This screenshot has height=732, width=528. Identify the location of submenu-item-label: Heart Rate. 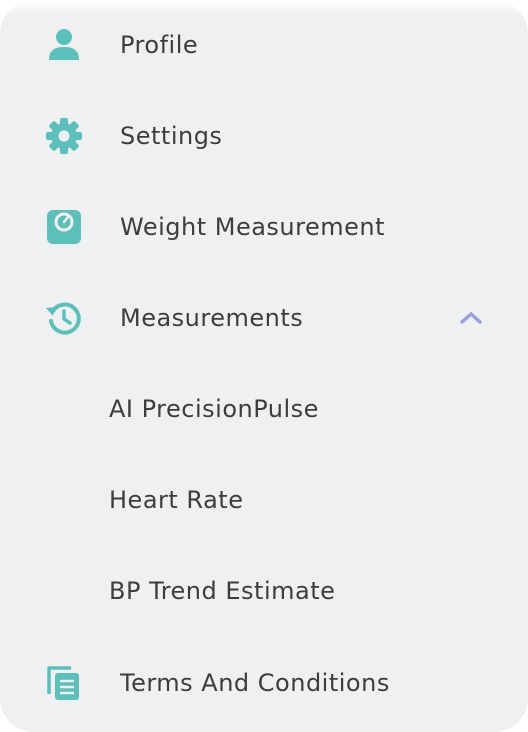
(176, 500).